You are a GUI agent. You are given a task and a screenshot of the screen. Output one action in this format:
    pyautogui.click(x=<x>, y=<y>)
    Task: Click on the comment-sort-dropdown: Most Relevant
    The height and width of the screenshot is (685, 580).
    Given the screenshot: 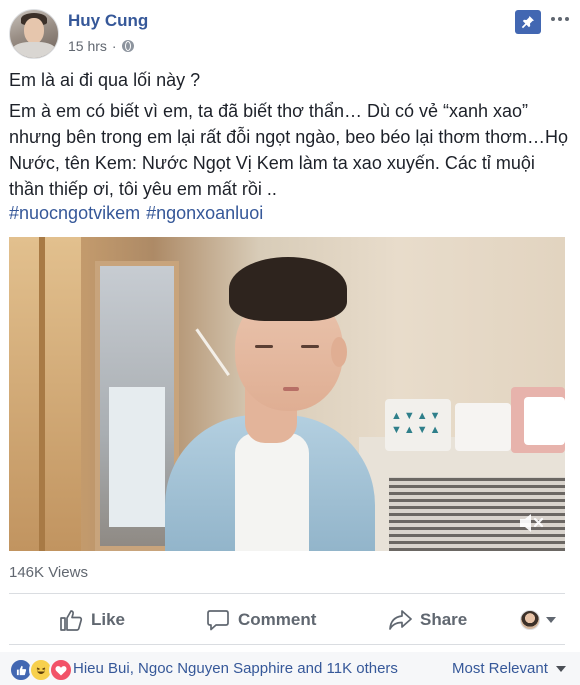 What is the action you would take?
    pyautogui.click(x=509, y=668)
    